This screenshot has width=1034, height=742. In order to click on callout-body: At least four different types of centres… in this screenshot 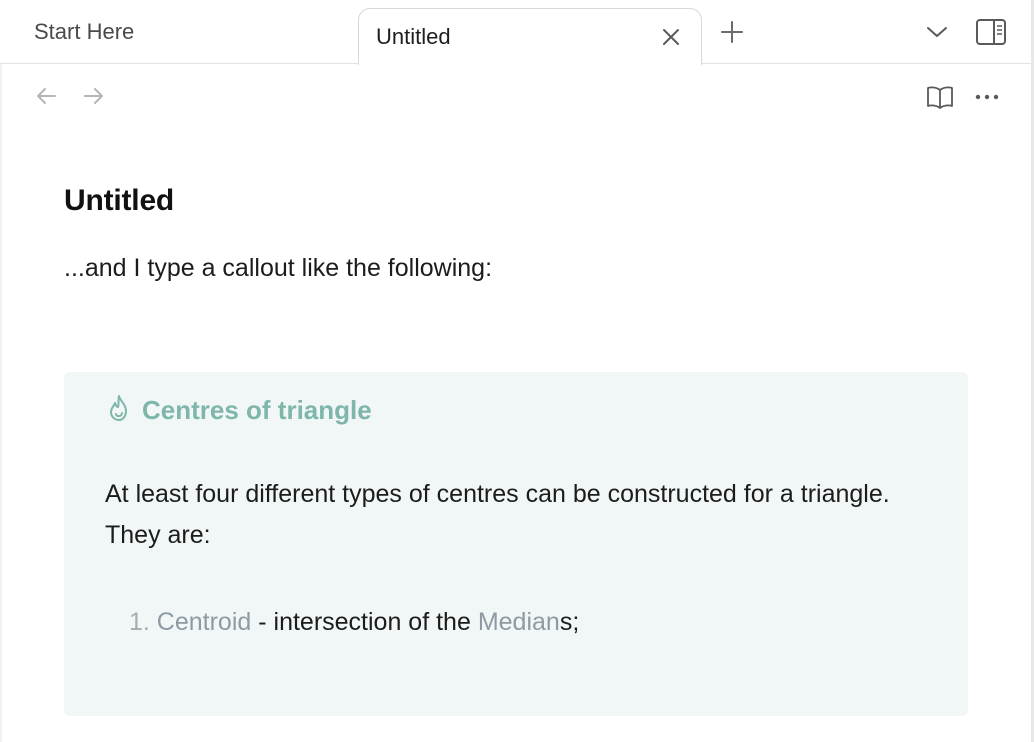, I will do `click(497, 514)`.